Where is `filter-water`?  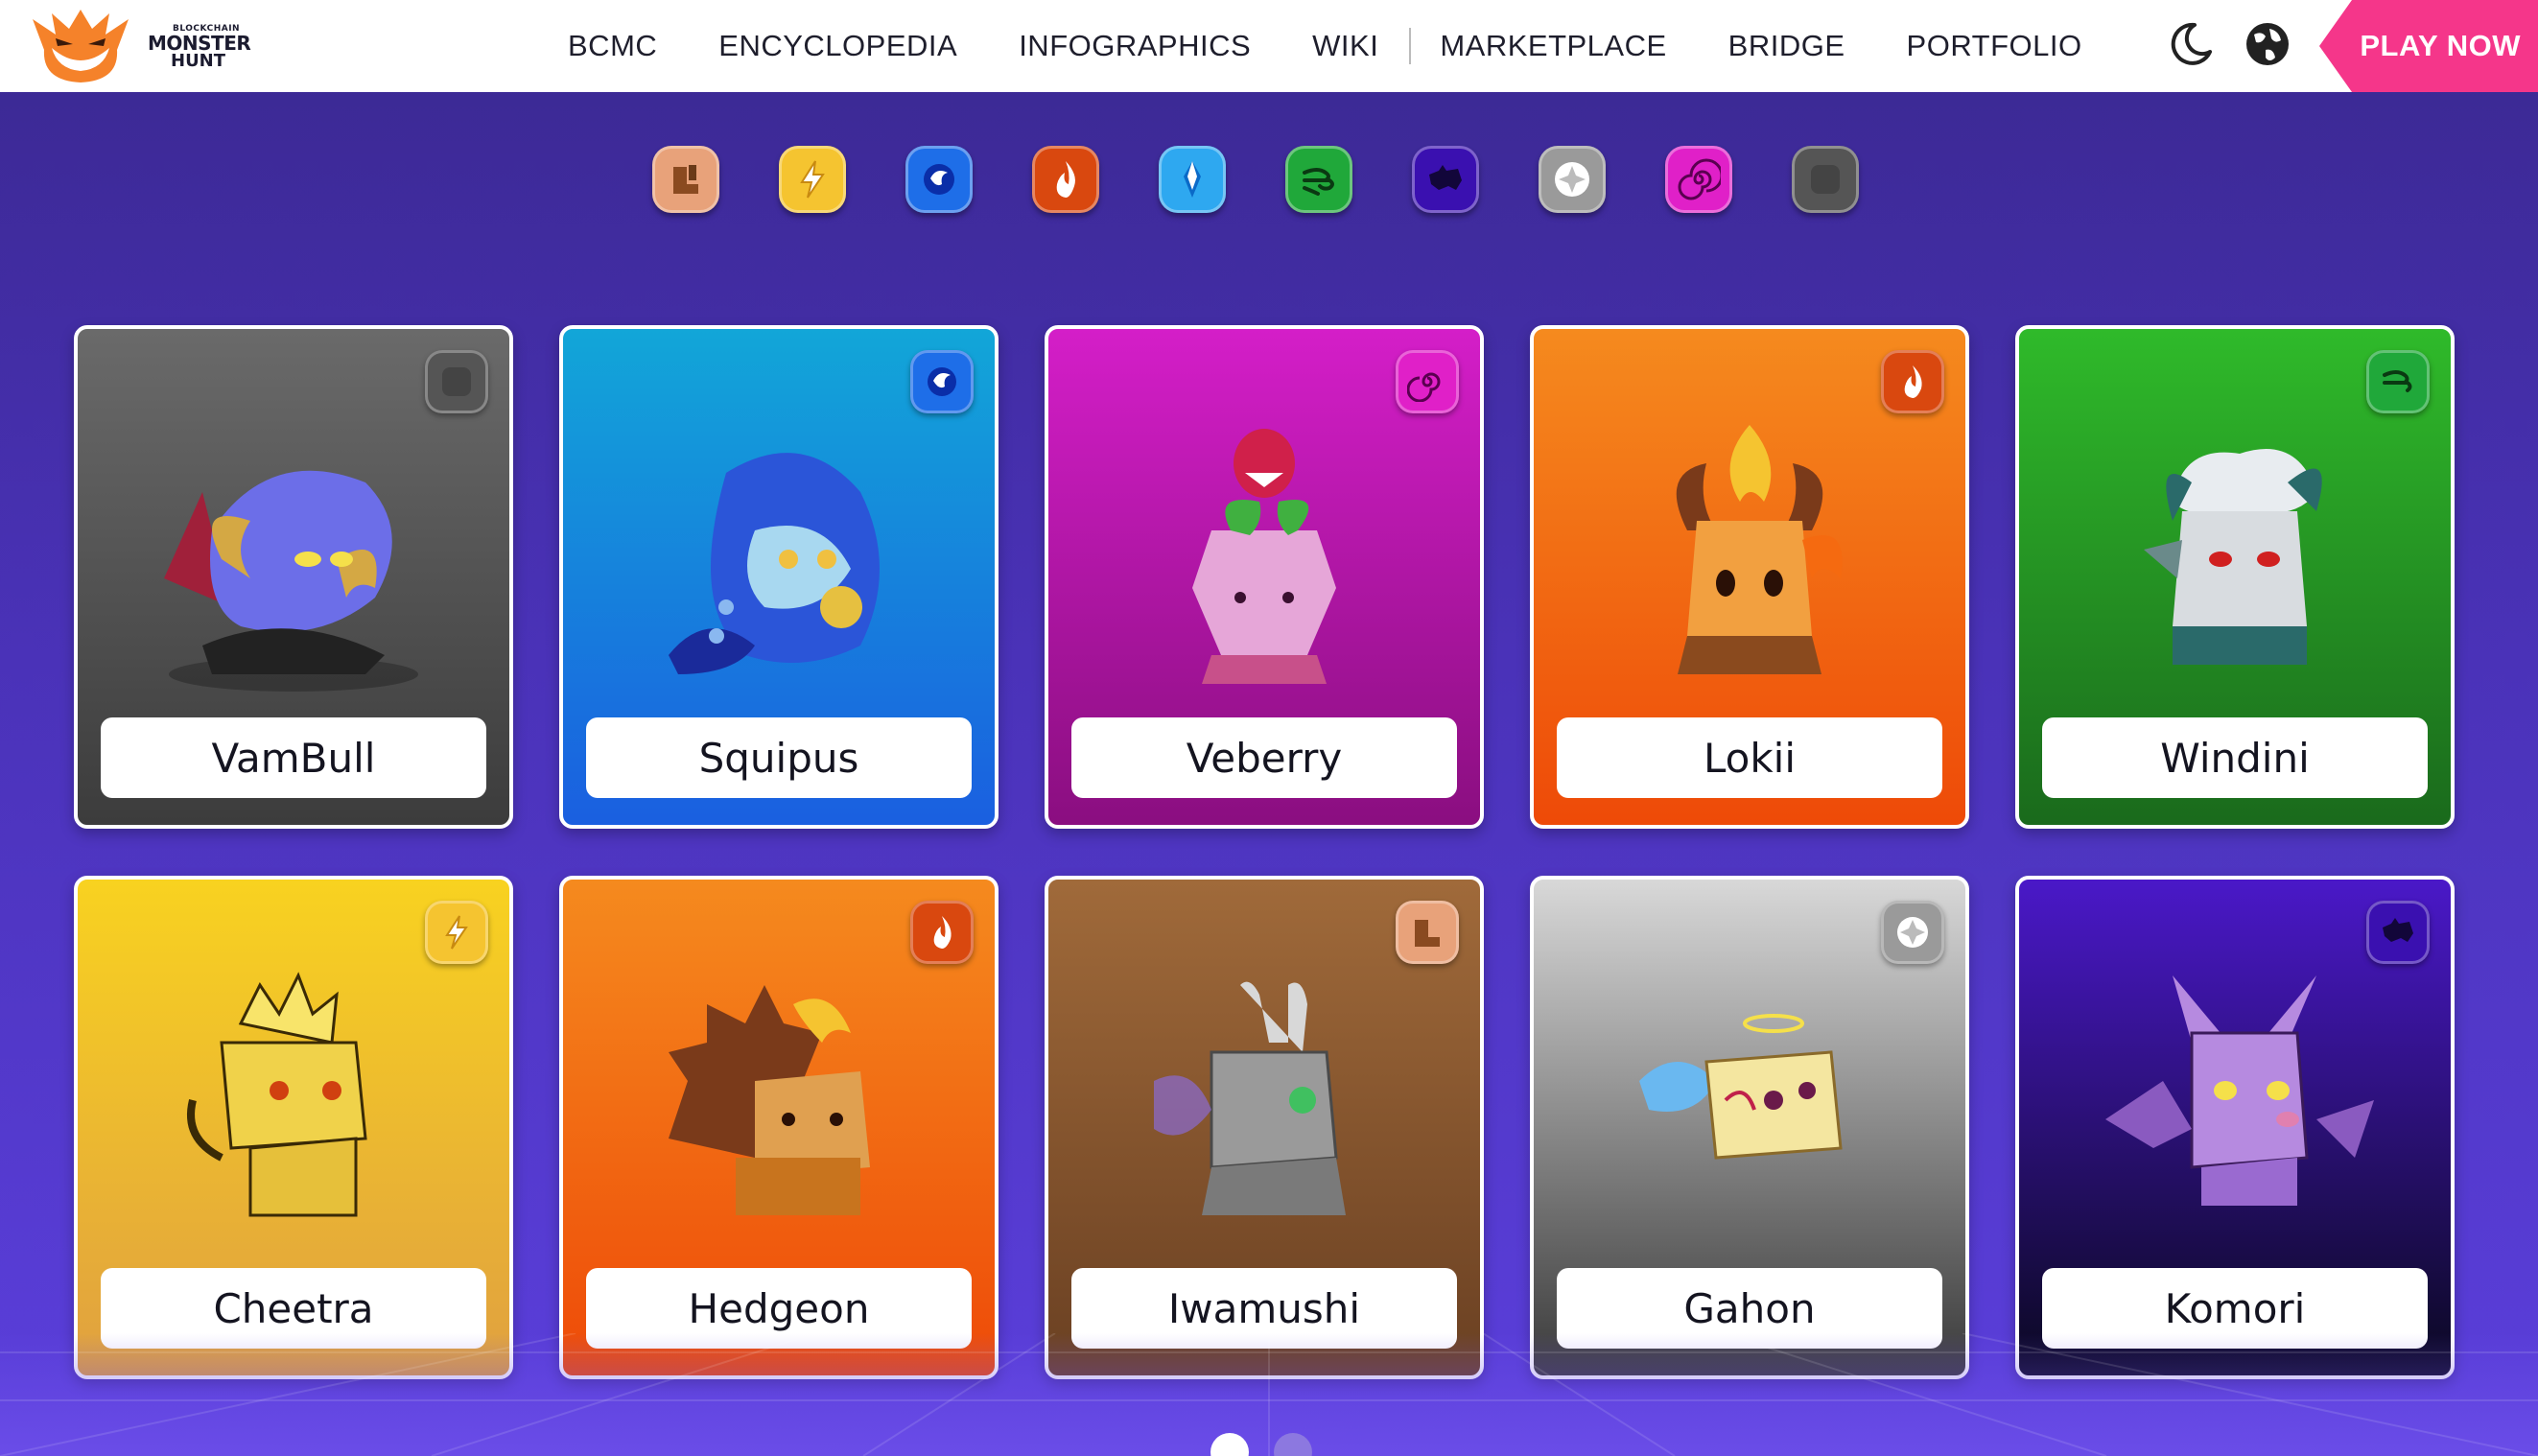 filter-water is located at coordinates (939, 180).